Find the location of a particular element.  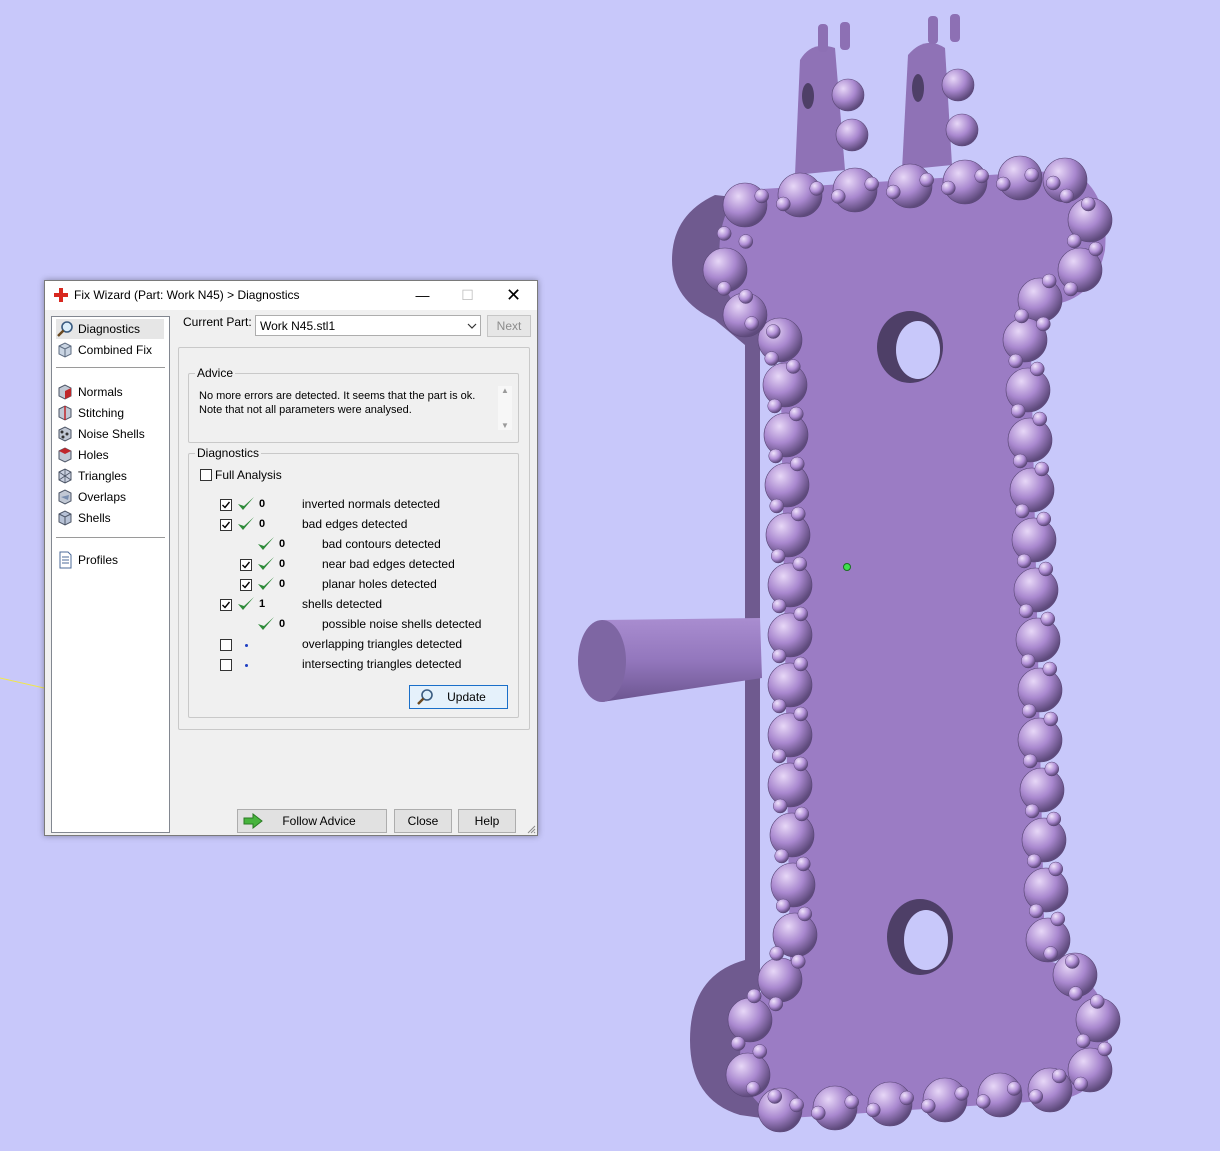

scroll-down-icon: ▼ is located at coordinates (505, 425).